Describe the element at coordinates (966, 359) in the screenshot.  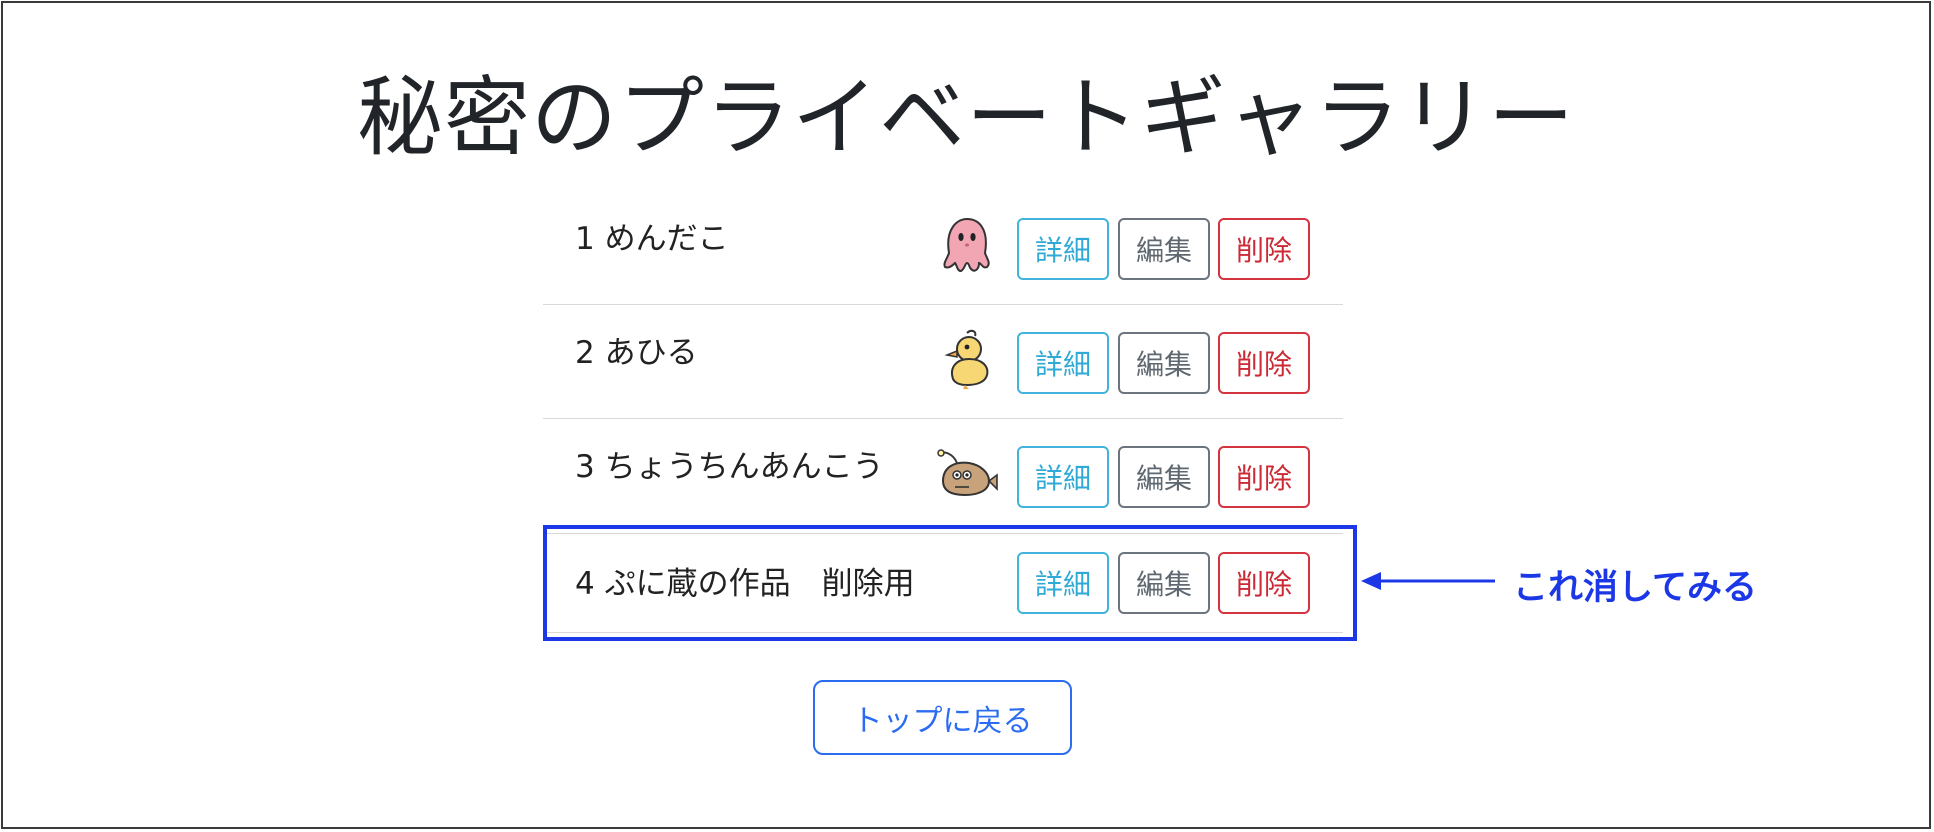
I see `yellow-duck-icon` at that location.